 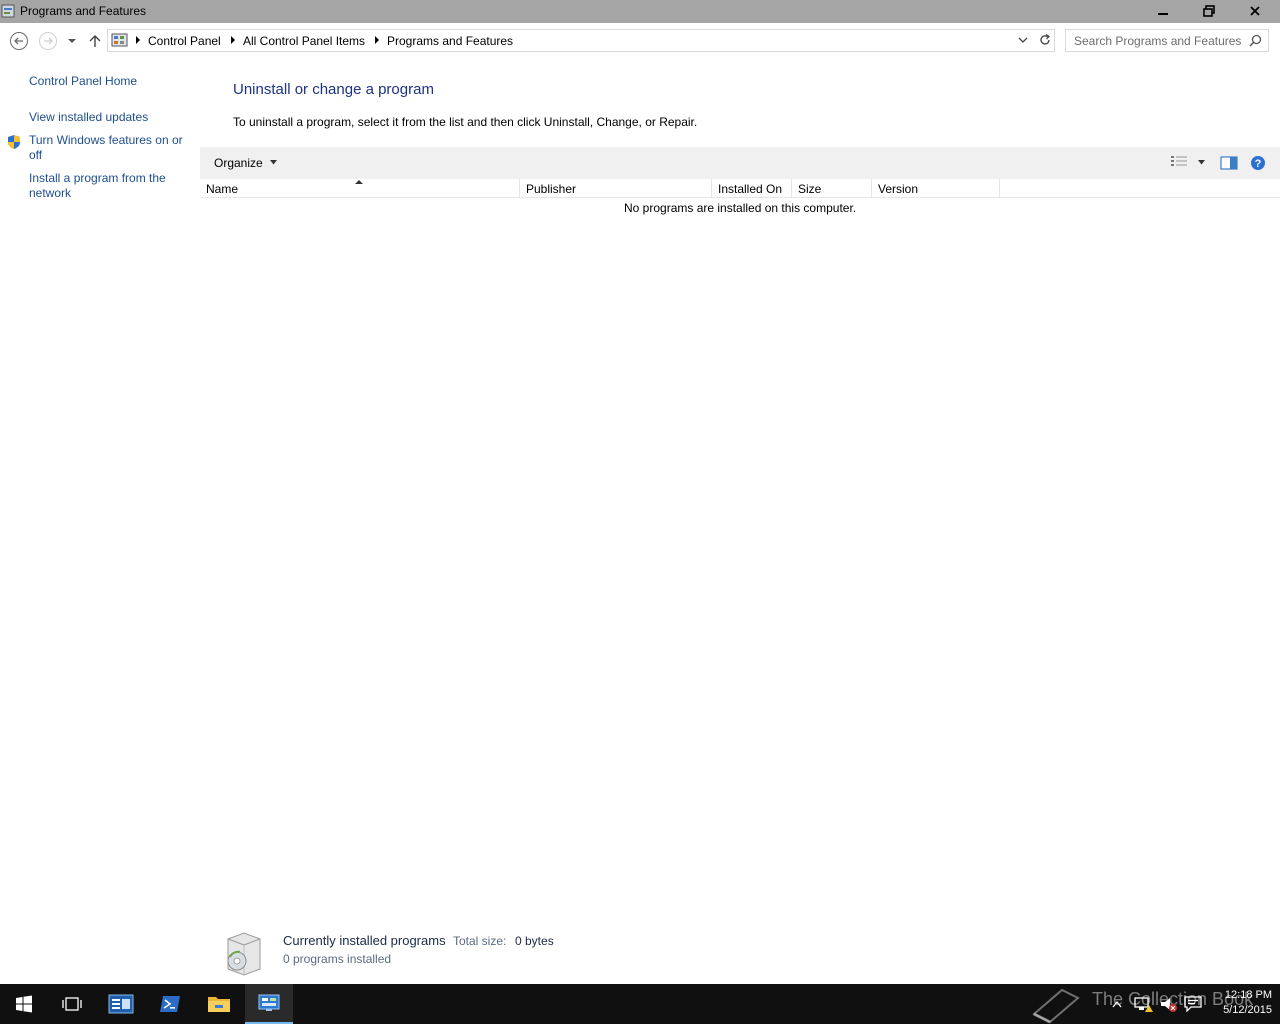 I want to click on forward-arrow-icon, so click(x=48, y=41).